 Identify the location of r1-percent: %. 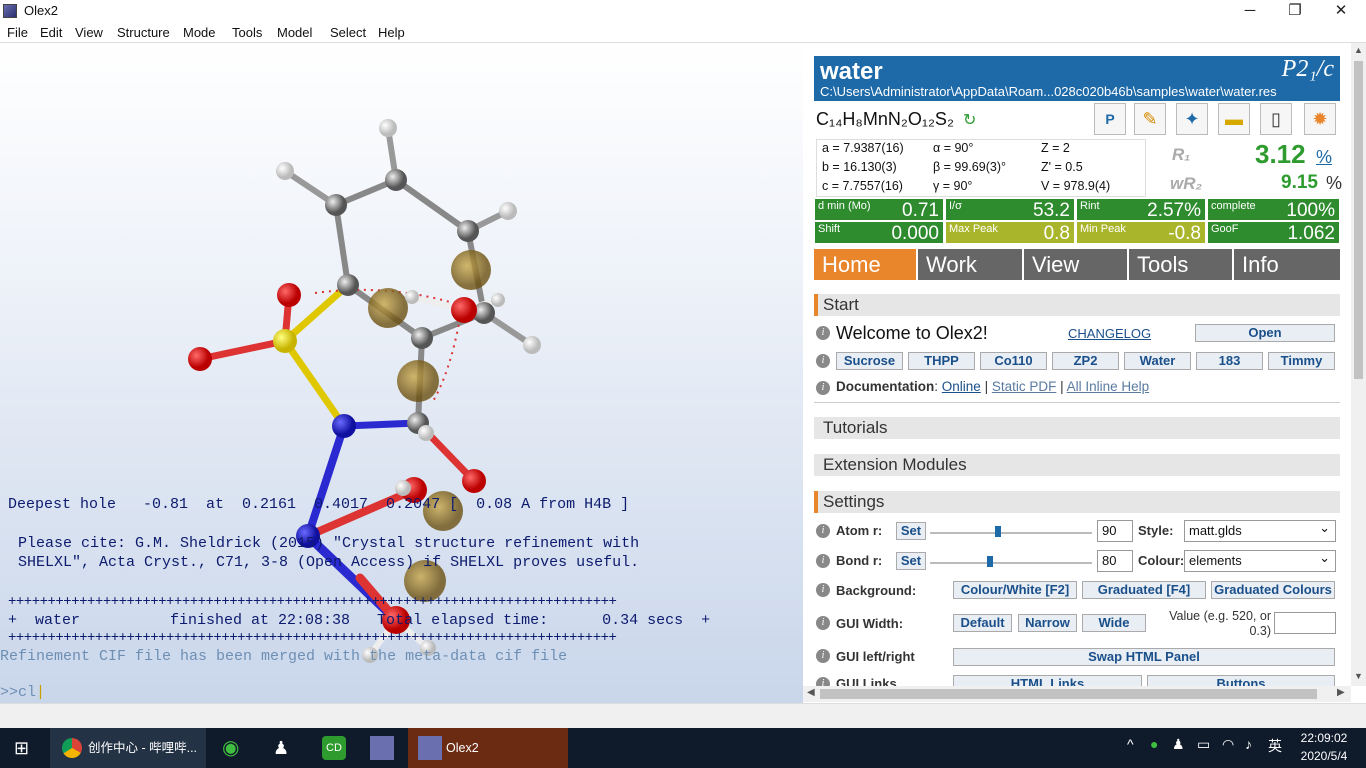
(1324, 157).